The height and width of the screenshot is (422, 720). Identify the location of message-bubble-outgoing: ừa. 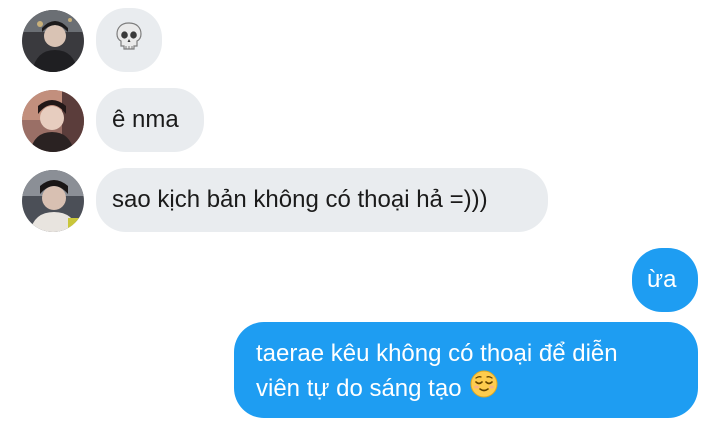
(665, 280).